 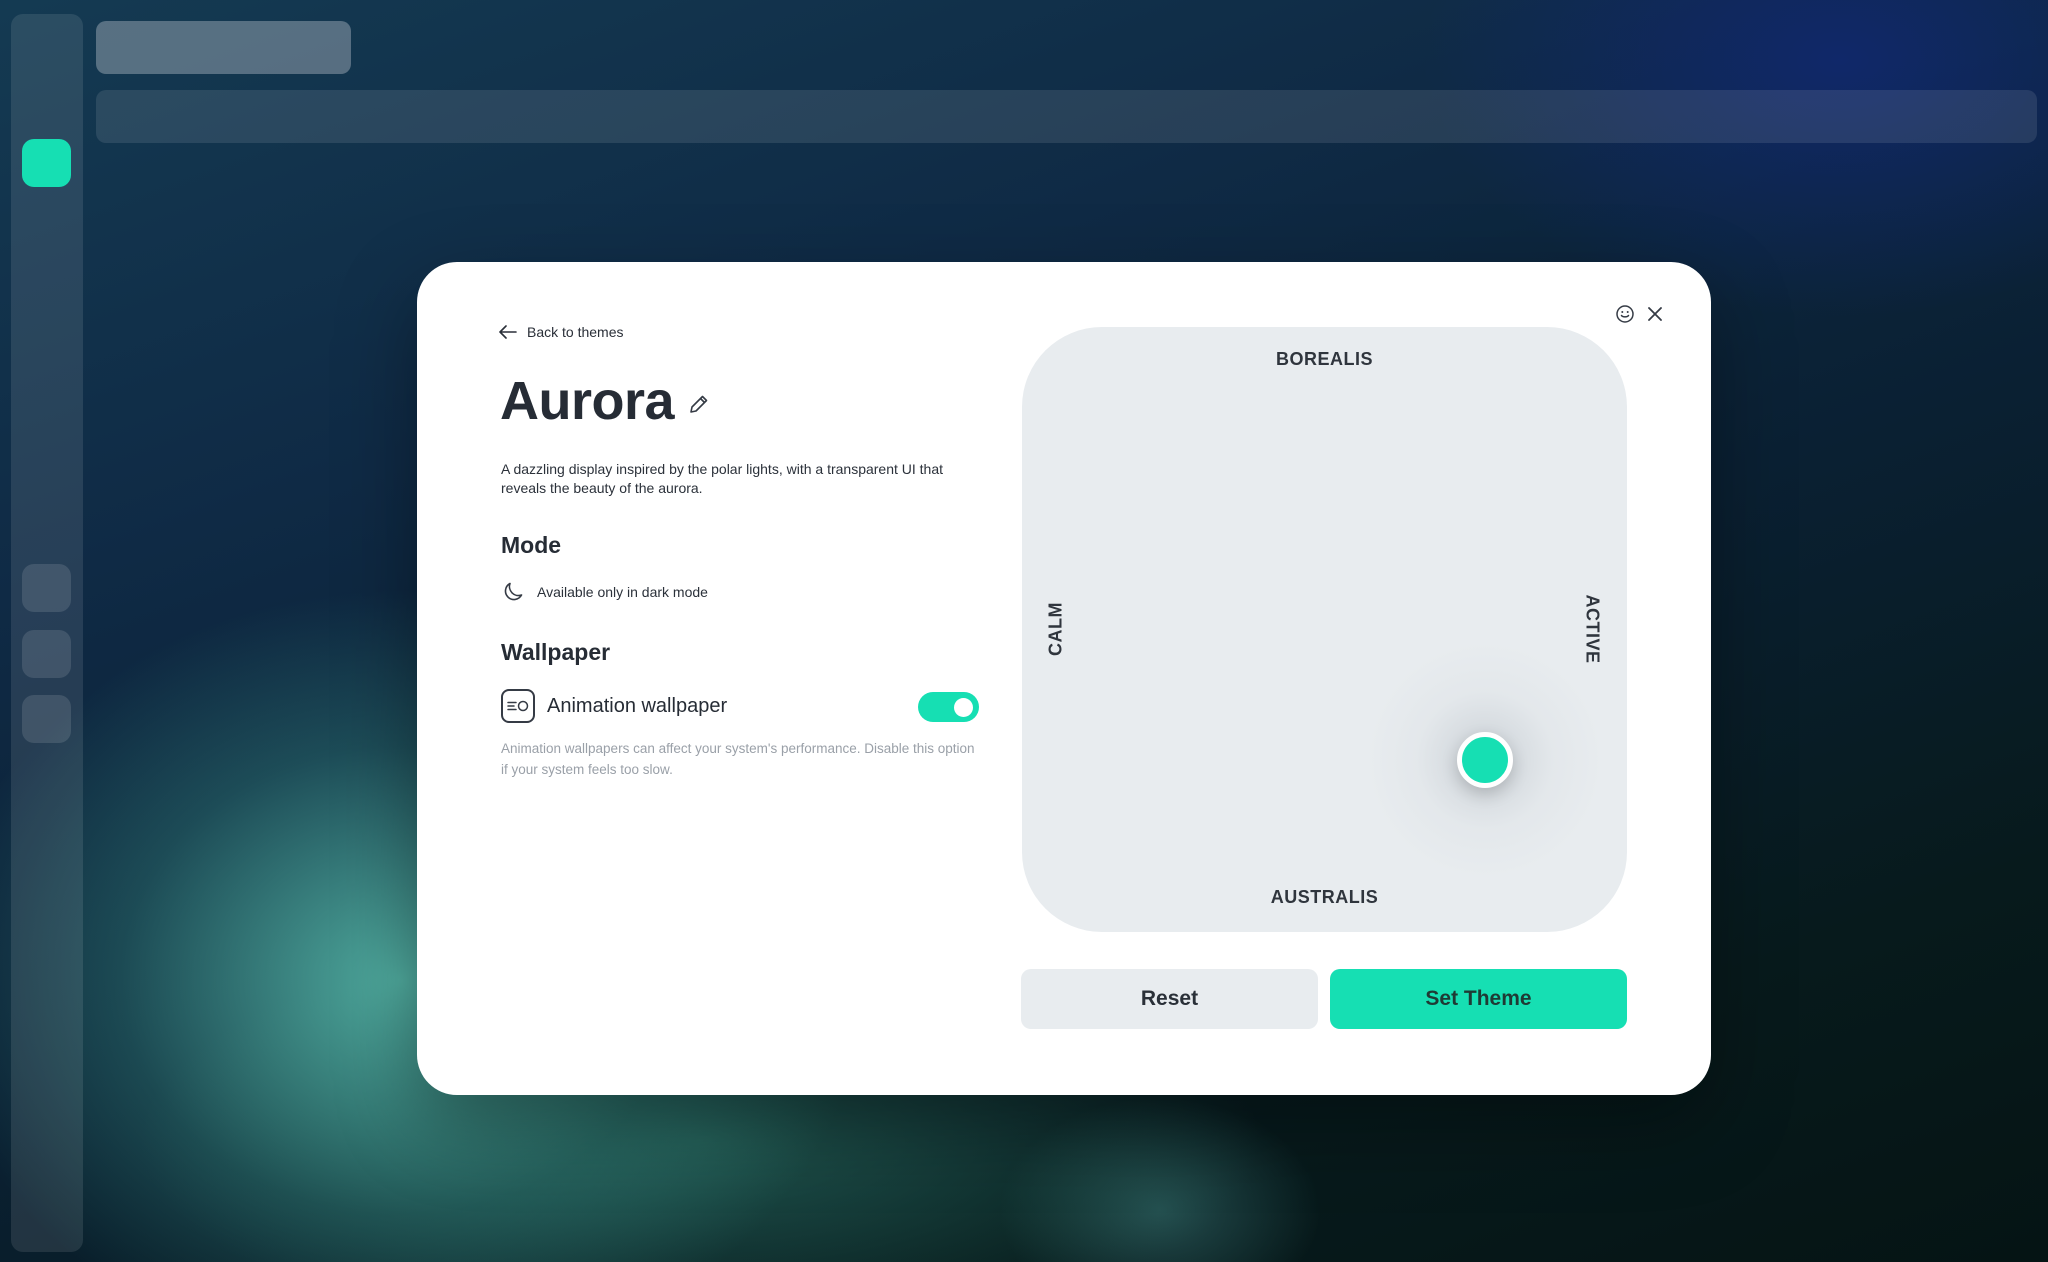 What do you see at coordinates (587, 401) in the screenshot?
I see `theme-title: Aurora` at bounding box center [587, 401].